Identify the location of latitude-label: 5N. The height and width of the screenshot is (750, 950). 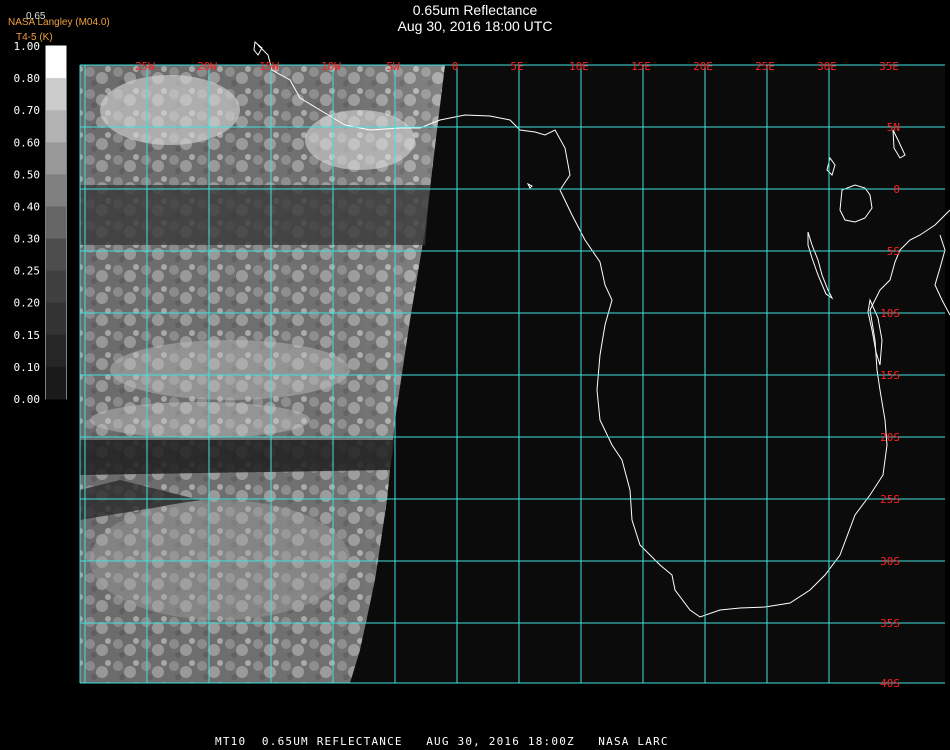
(893, 127).